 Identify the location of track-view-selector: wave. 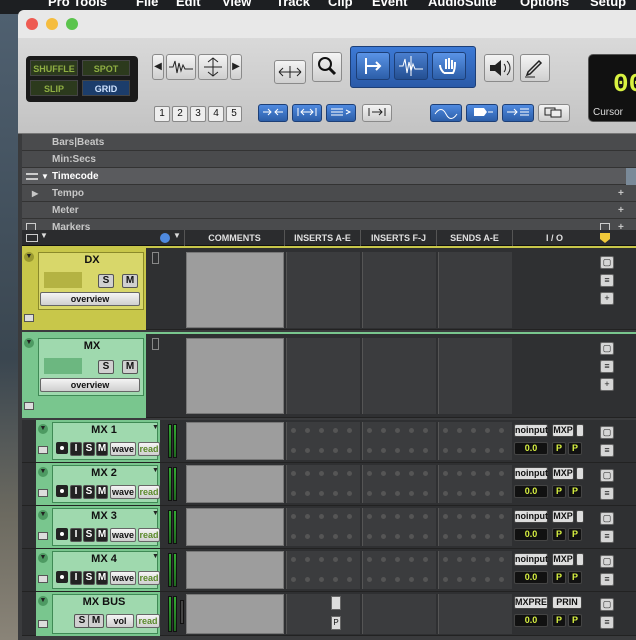
(123, 492).